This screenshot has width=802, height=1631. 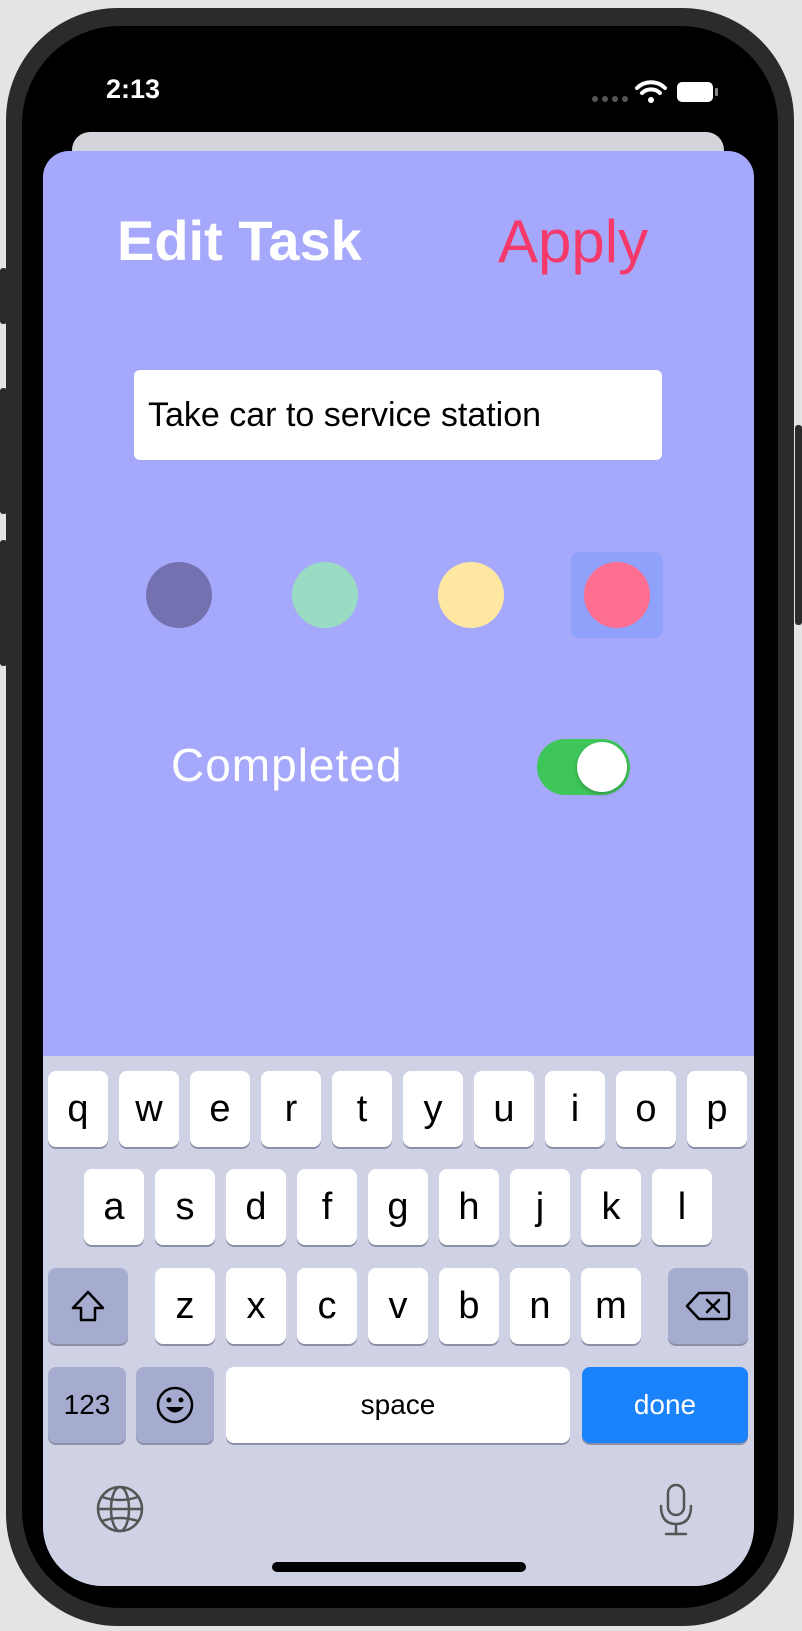 What do you see at coordinates (798, 525) in the screenshot?
I see `power-button` at bounding box center [798, 525].